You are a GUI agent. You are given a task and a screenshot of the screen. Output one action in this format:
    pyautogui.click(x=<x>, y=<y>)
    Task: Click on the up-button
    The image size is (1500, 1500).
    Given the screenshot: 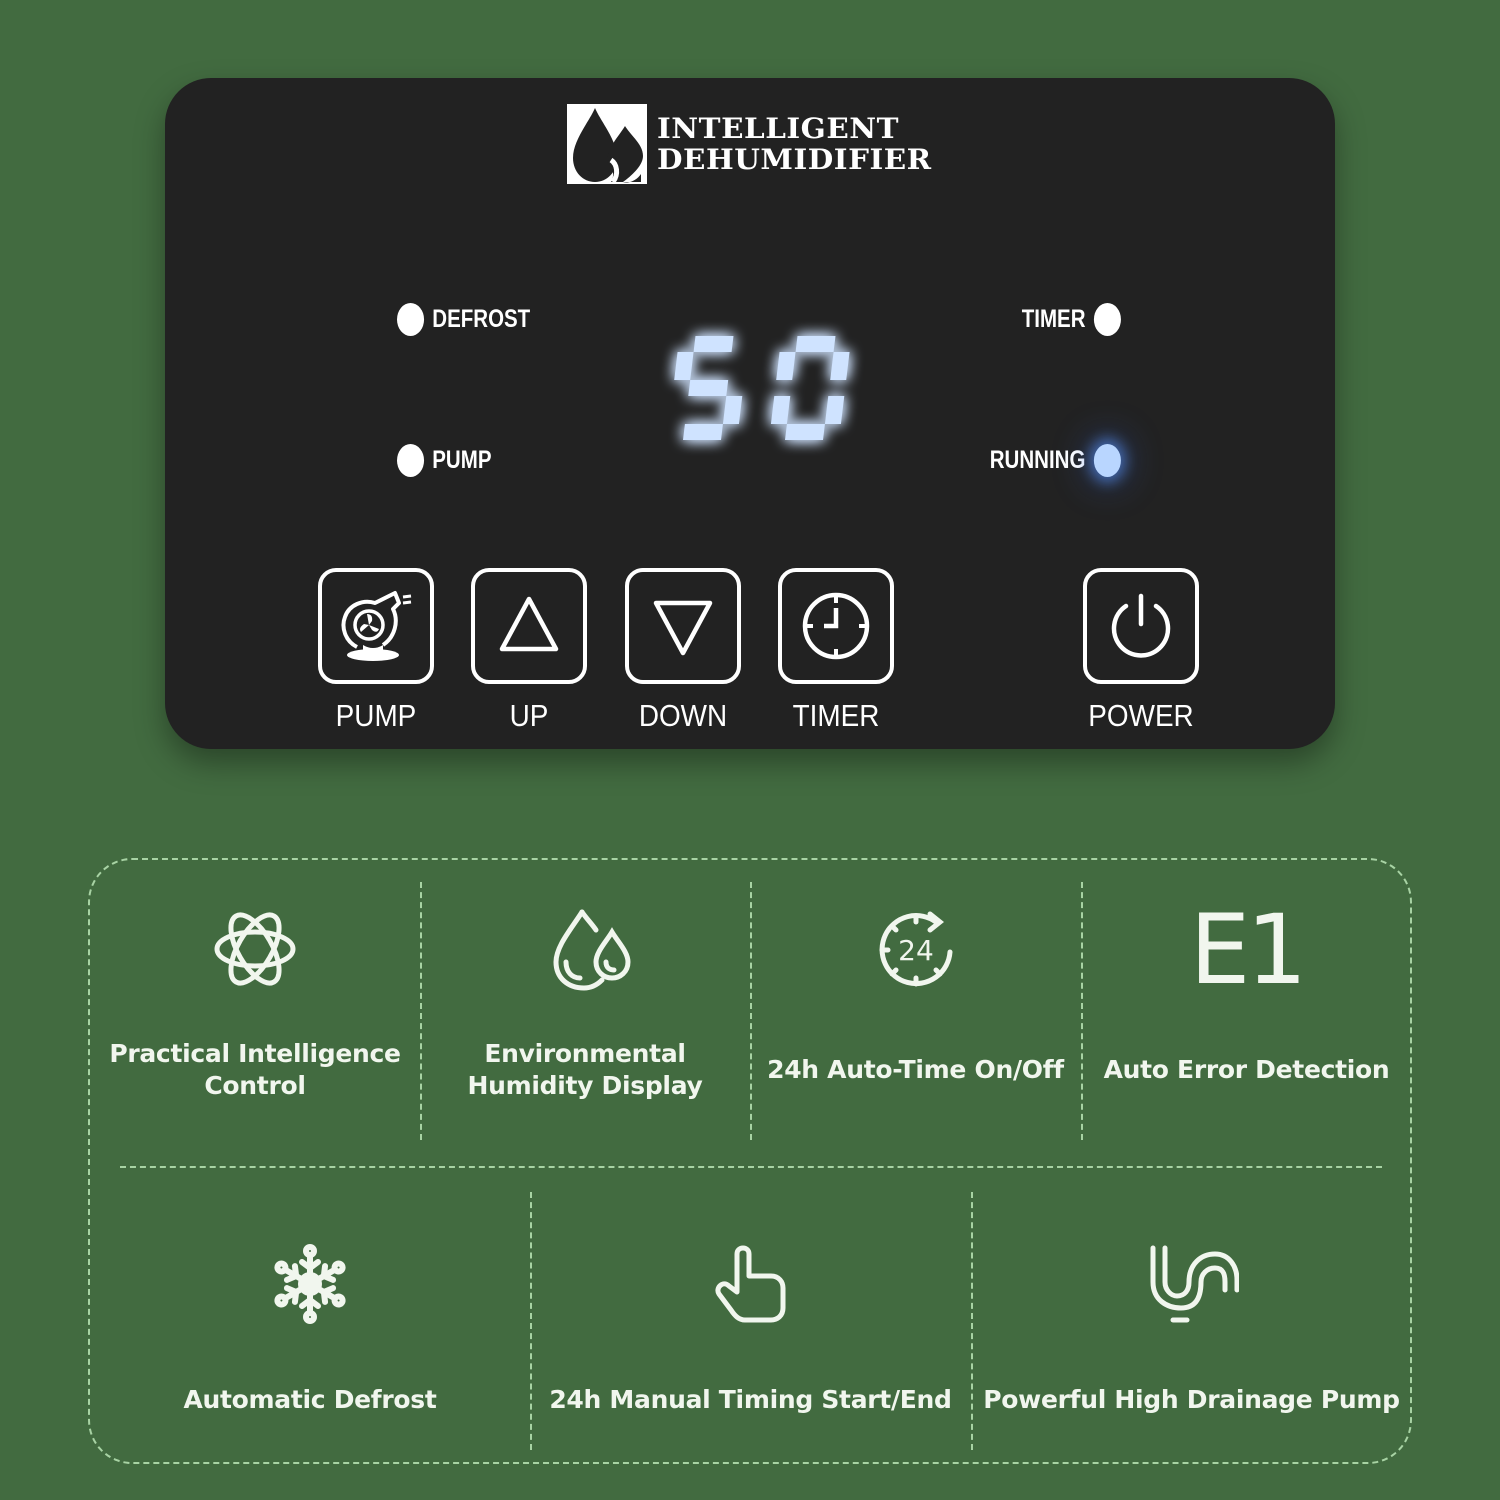 What is the action you would take?
    pyautogui.click(x=529, y=626)
    